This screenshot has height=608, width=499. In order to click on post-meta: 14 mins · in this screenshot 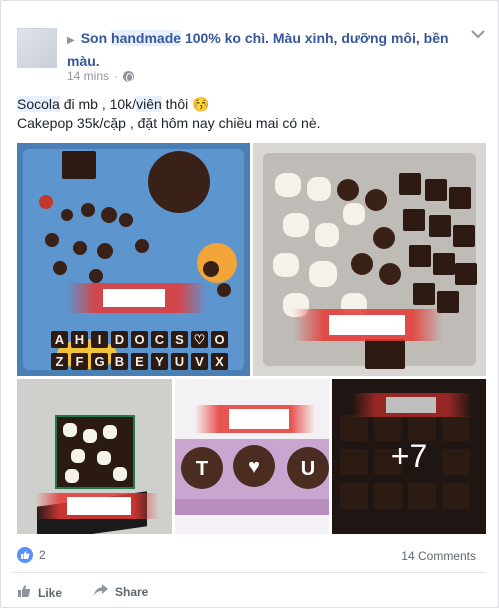, I will do `click(101, 76)`.